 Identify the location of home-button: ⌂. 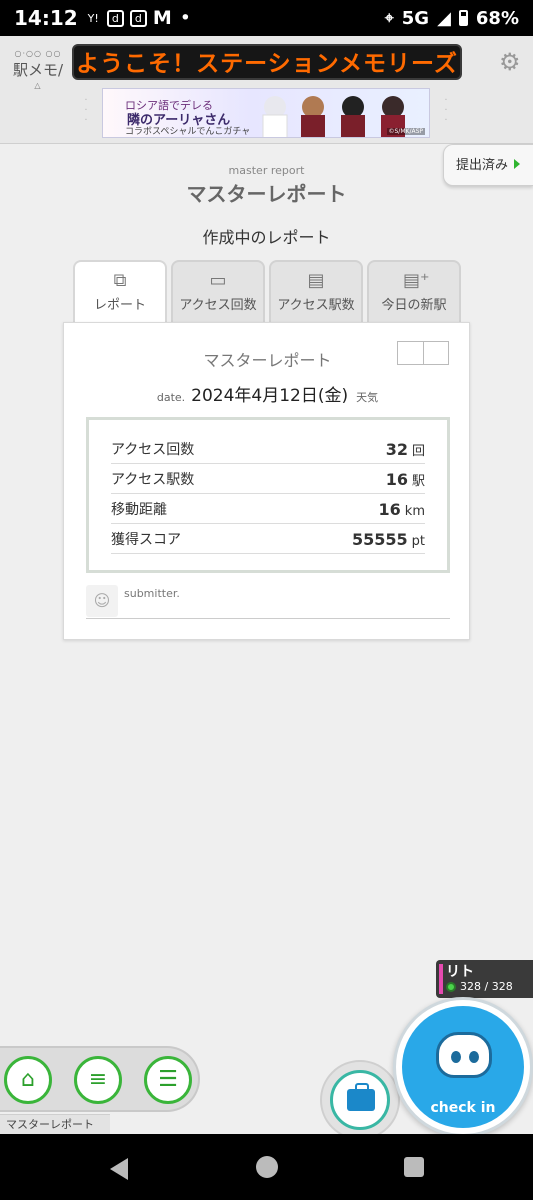
(28, 1080).